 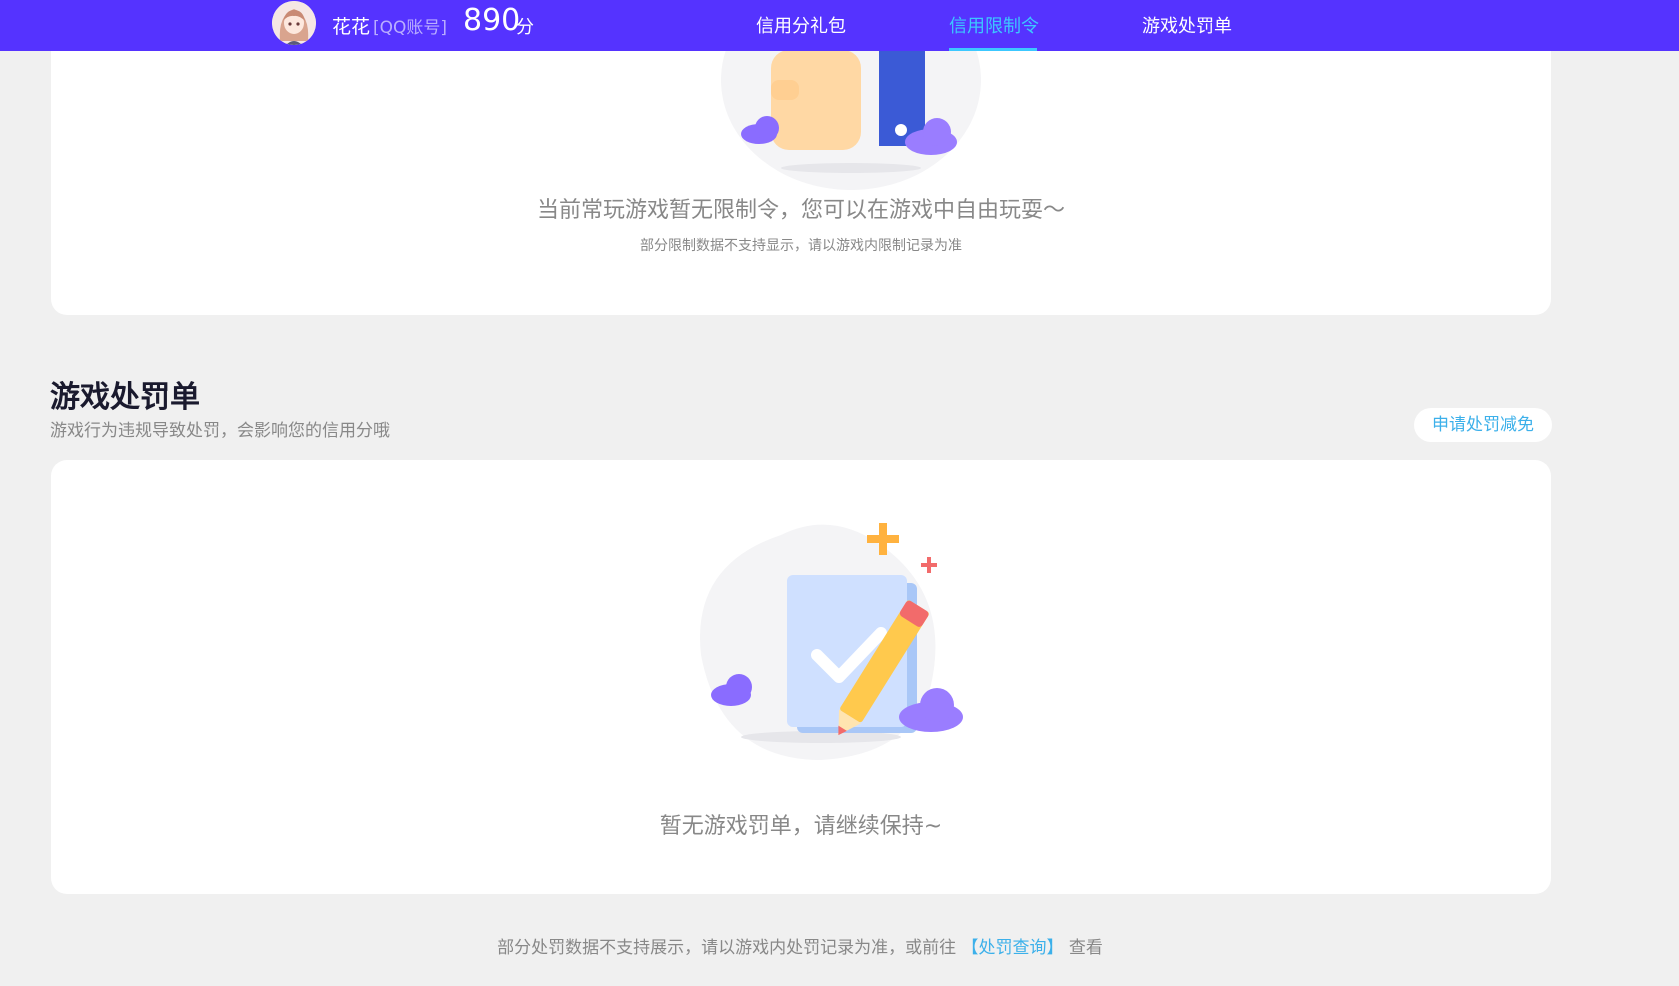 I want to click on credit-score-value: 890, so click(x=492, y=20).